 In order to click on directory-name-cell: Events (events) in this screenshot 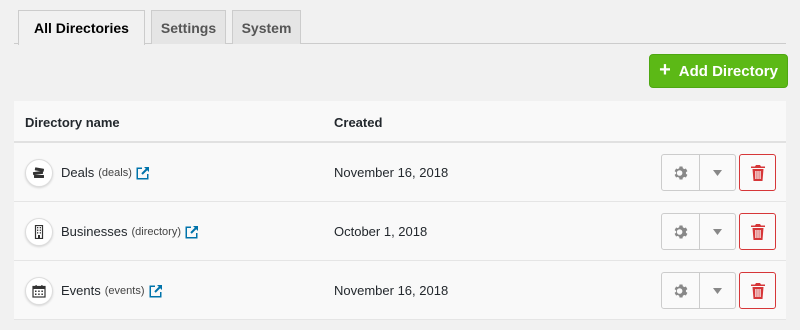, I will do `click(112, 290)`.